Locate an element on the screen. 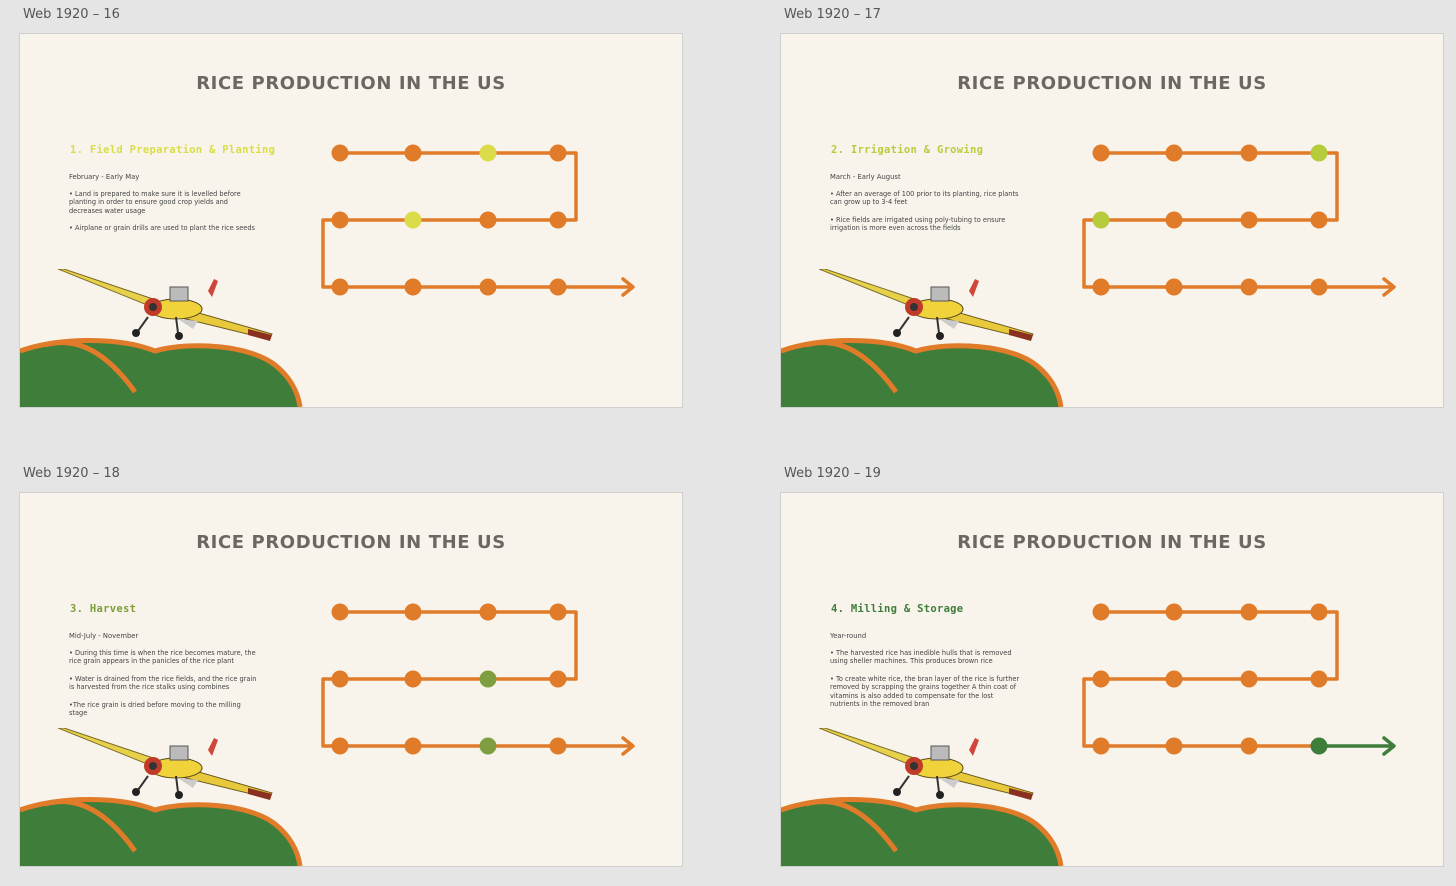  artboard-label: Web 1920 – 17 is located at coordinates (832, 14).